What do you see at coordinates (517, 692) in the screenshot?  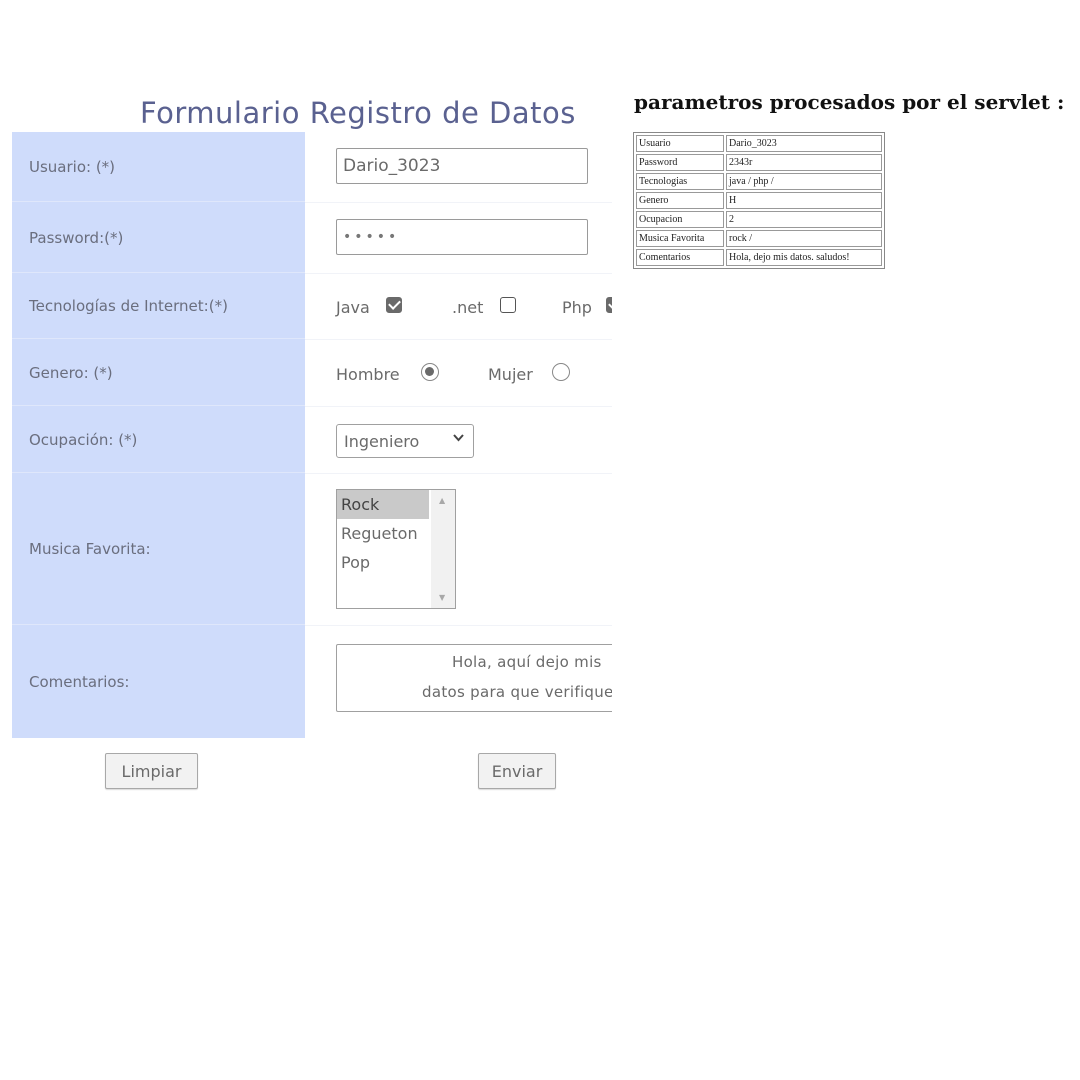 I see `textarea-line: datos para que verifiques` at bounding box center [517, 692].